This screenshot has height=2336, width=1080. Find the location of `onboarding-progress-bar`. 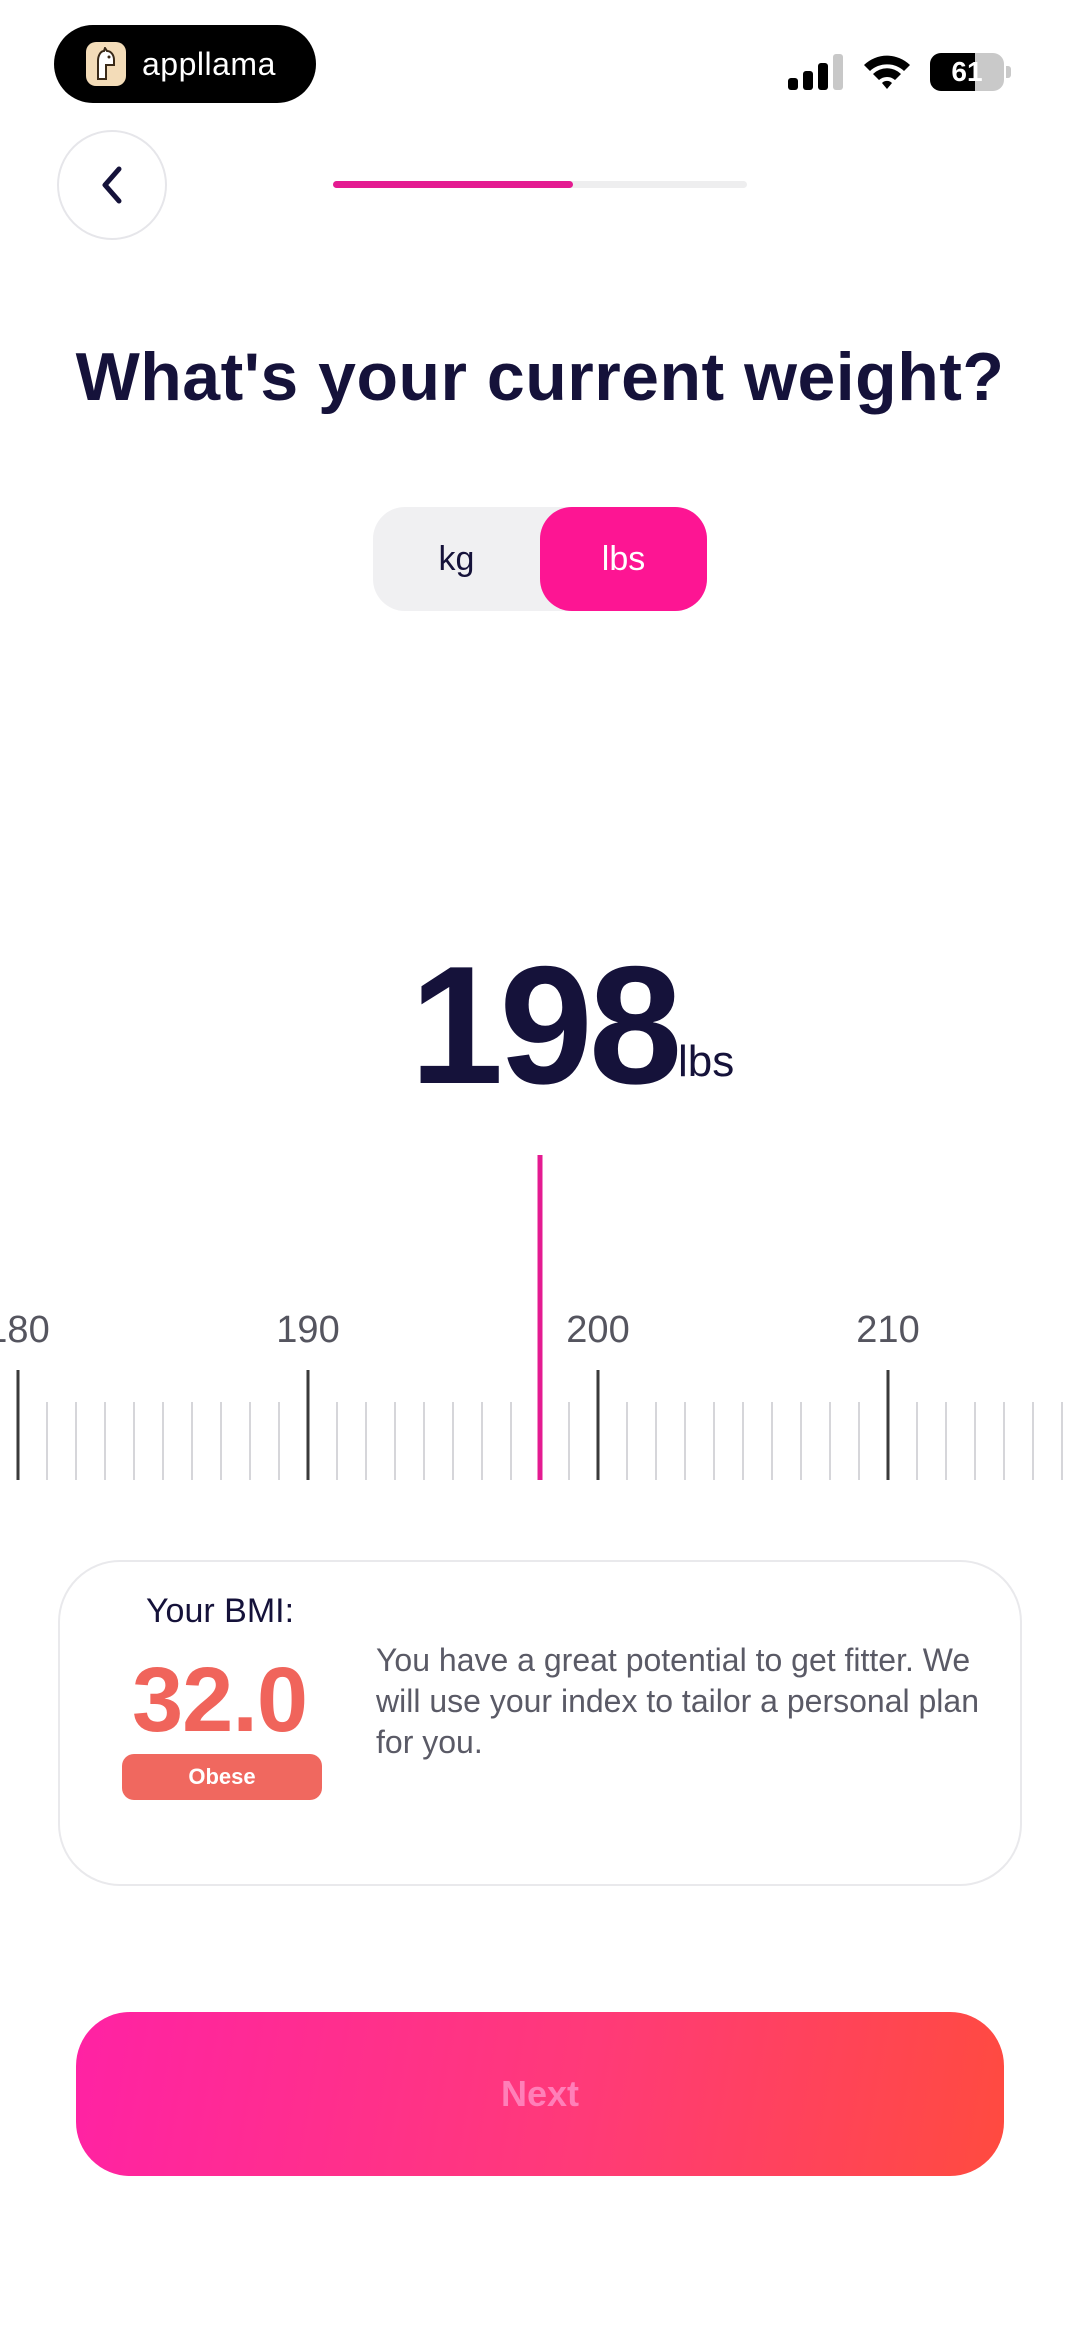

onboarding-progress-bar is located at coordinates (540, 184).